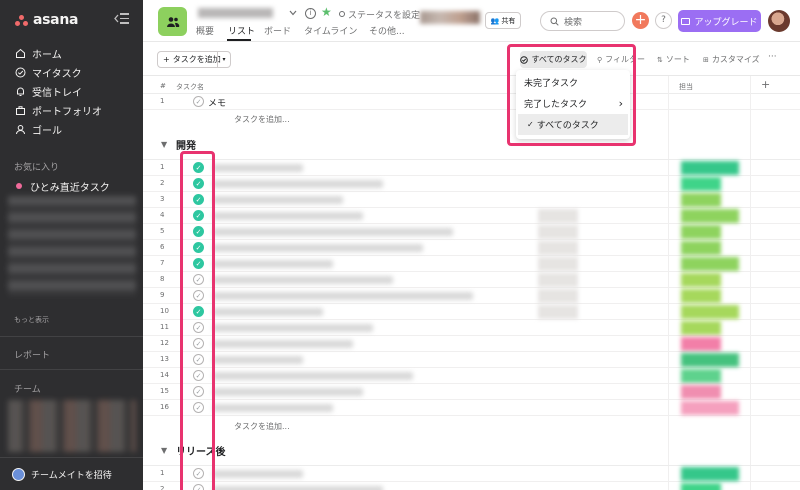 Image resolution: width=800 pixels, height=490 pixels. I want to click on show-more-link: もっと表示, so click(31, 320).